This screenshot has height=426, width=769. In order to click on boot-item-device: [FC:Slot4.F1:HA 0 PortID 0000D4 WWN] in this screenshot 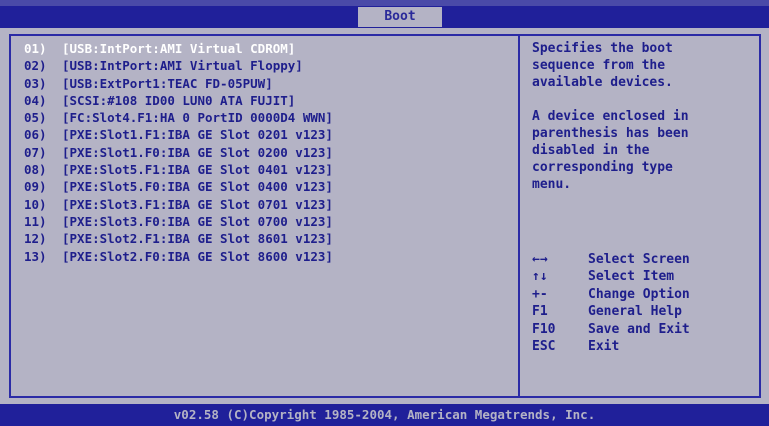, I will do `click(197, 118)`.